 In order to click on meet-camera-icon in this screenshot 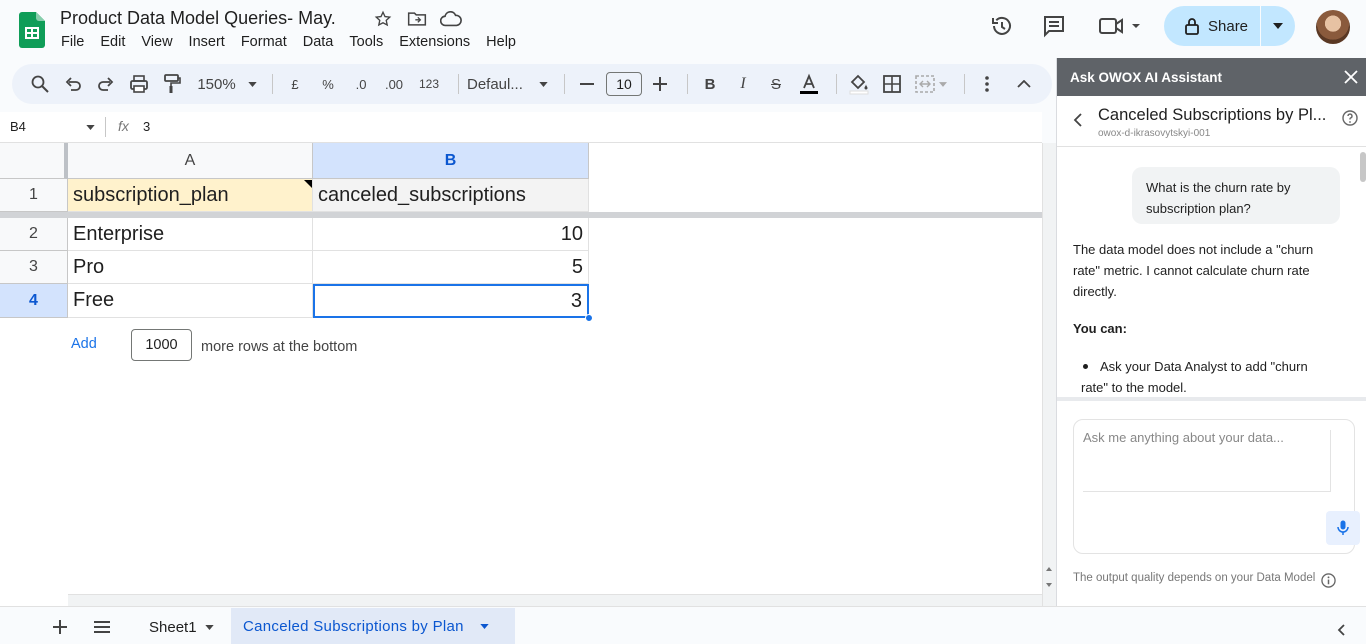, I will do `click(1121, 26)`.